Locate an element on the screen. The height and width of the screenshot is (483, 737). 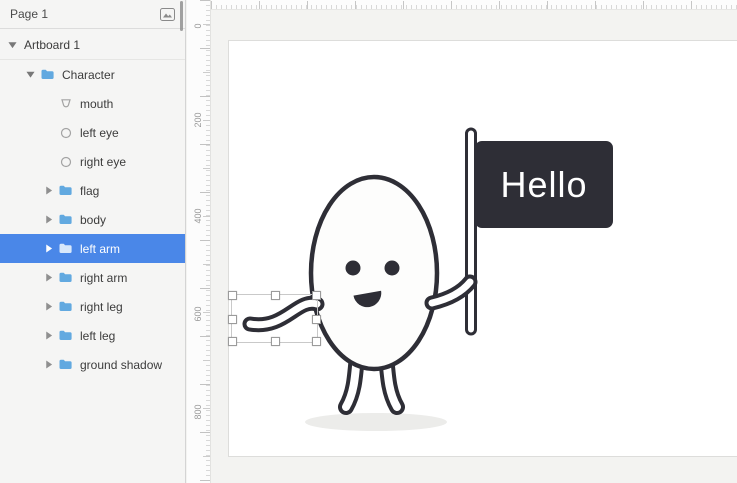
layer-label: body is located at coordinates (93, 219).